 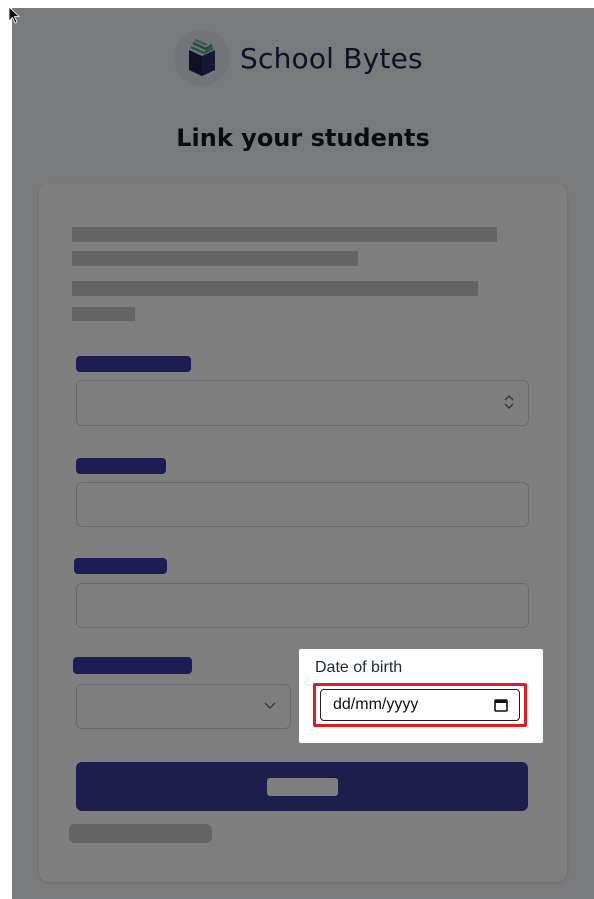 I want to click on last-name-label, so click(x=120, y=566).